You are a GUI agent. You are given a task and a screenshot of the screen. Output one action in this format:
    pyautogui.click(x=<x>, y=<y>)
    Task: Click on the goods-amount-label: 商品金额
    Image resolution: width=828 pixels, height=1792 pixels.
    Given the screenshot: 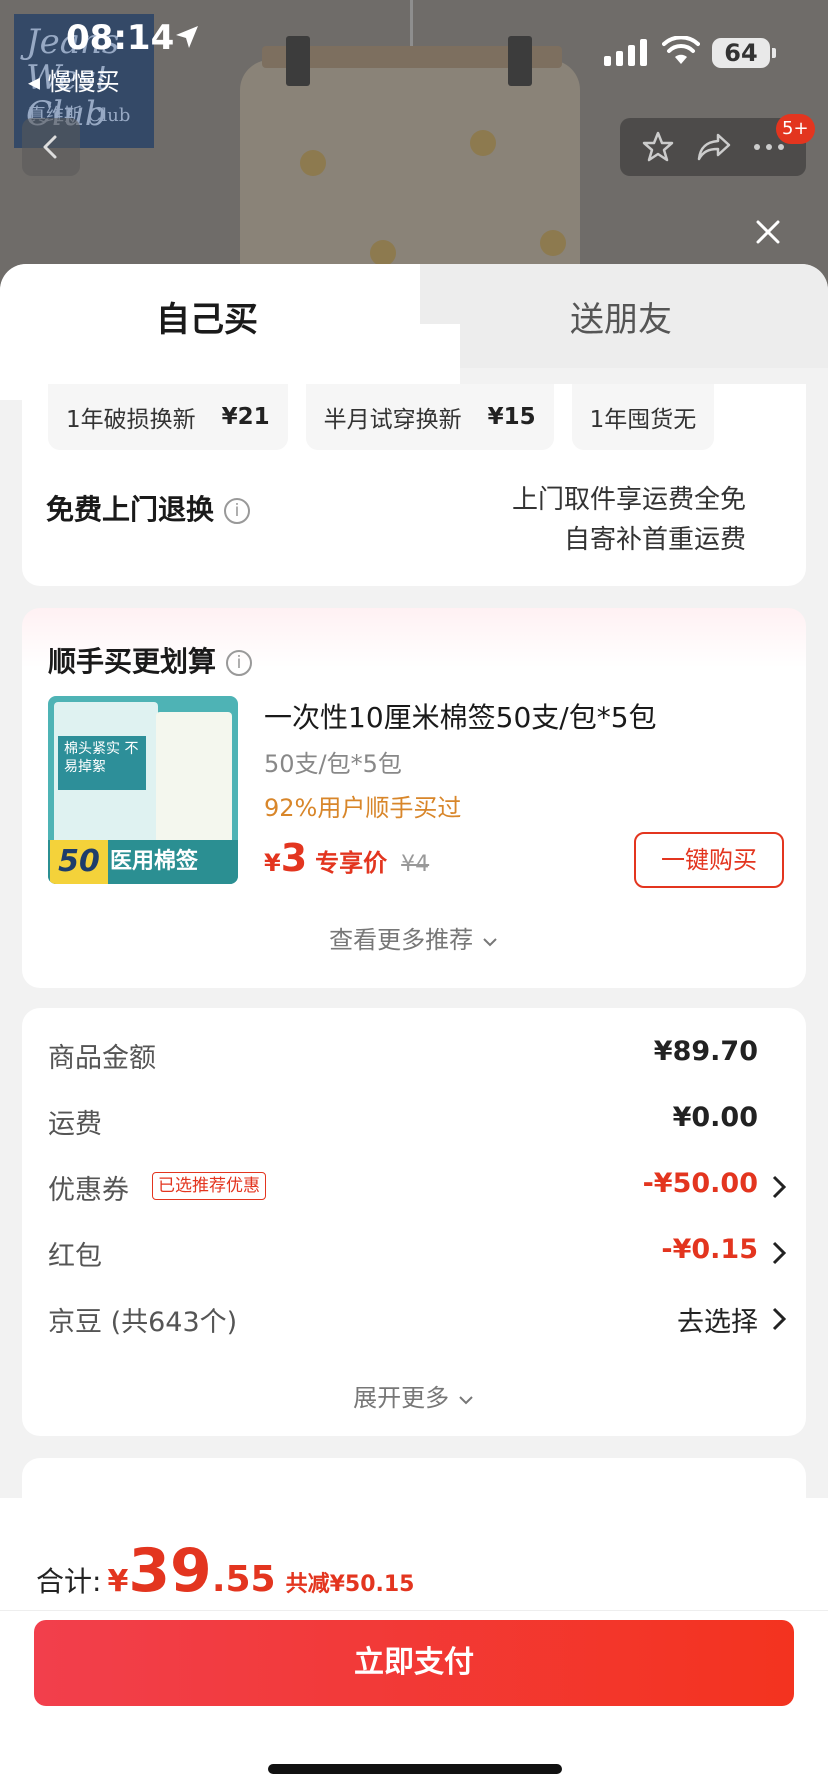 What is the action you would take?
    pyautogui.click(x=102, y=1058)
    